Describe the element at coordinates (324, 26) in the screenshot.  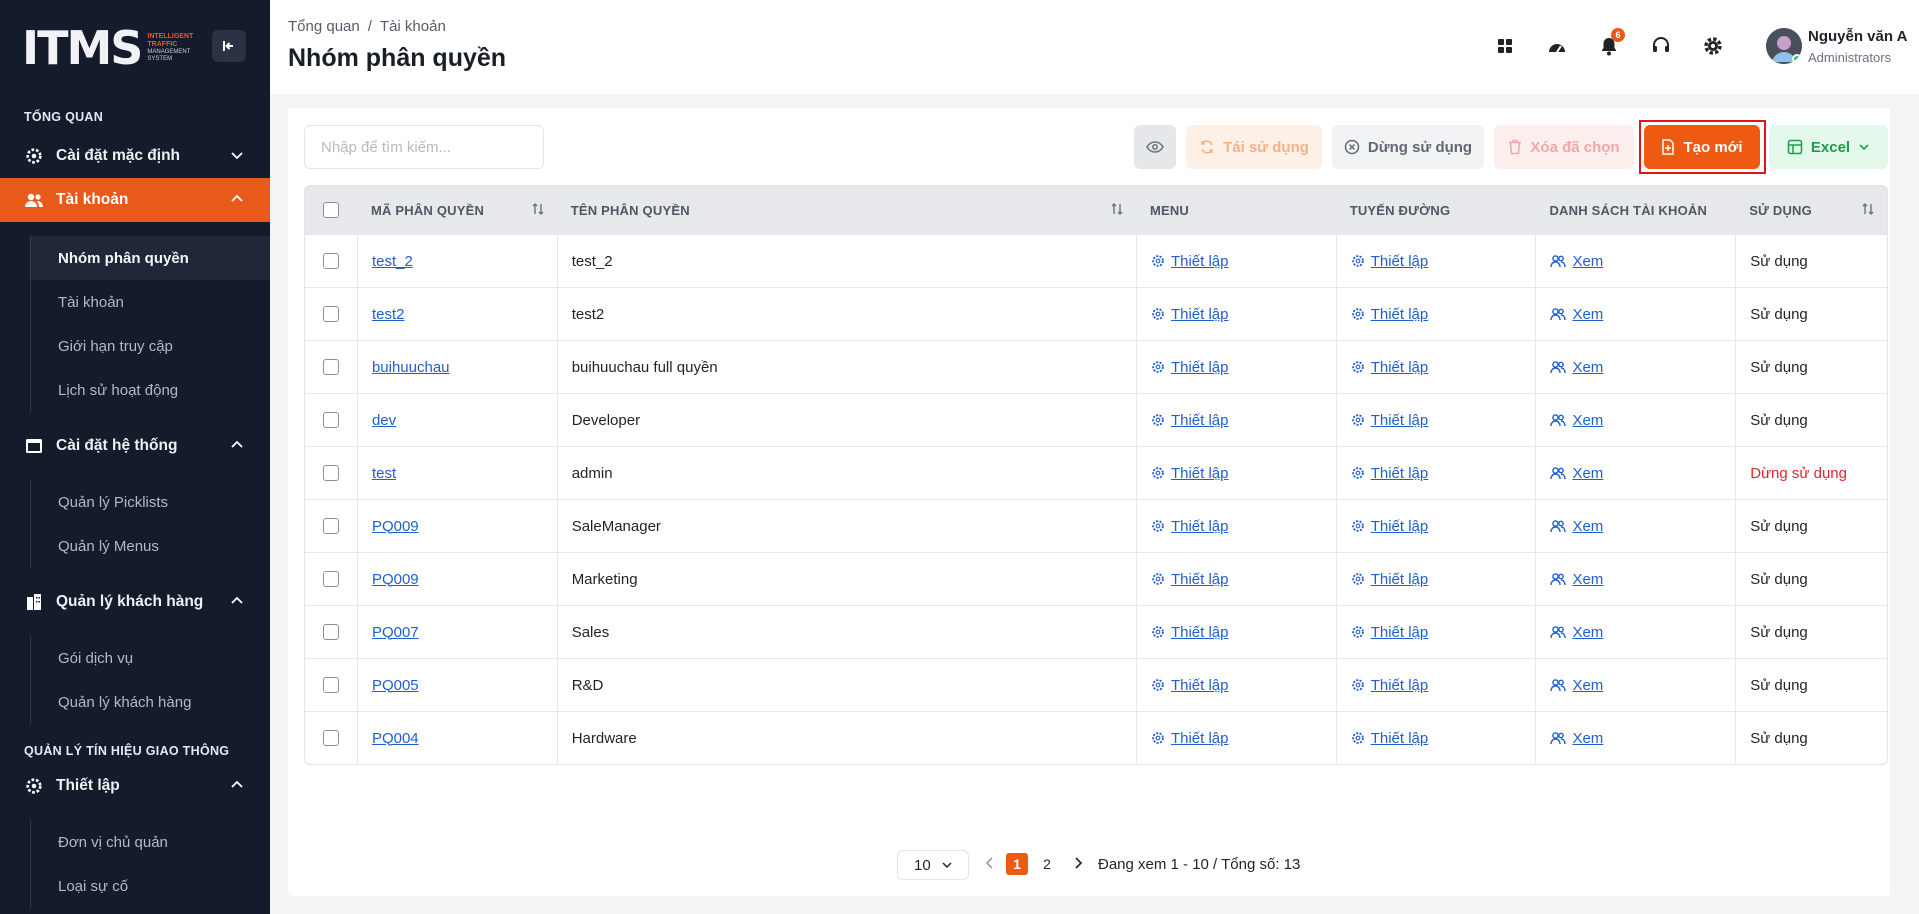
I see `breadcrumb-item-overview: Tổng quan` at that location.